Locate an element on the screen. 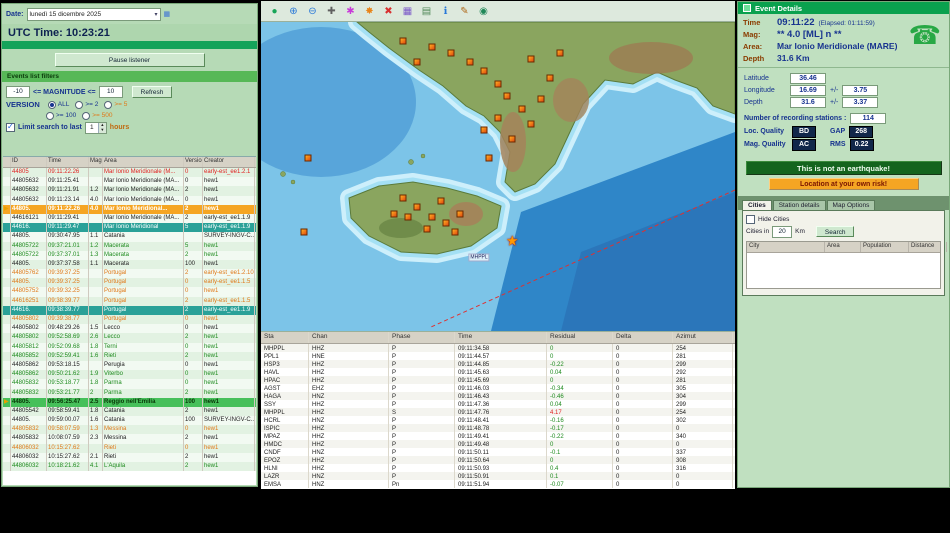  radius-input: 20 is located at coordinates (782, 231).